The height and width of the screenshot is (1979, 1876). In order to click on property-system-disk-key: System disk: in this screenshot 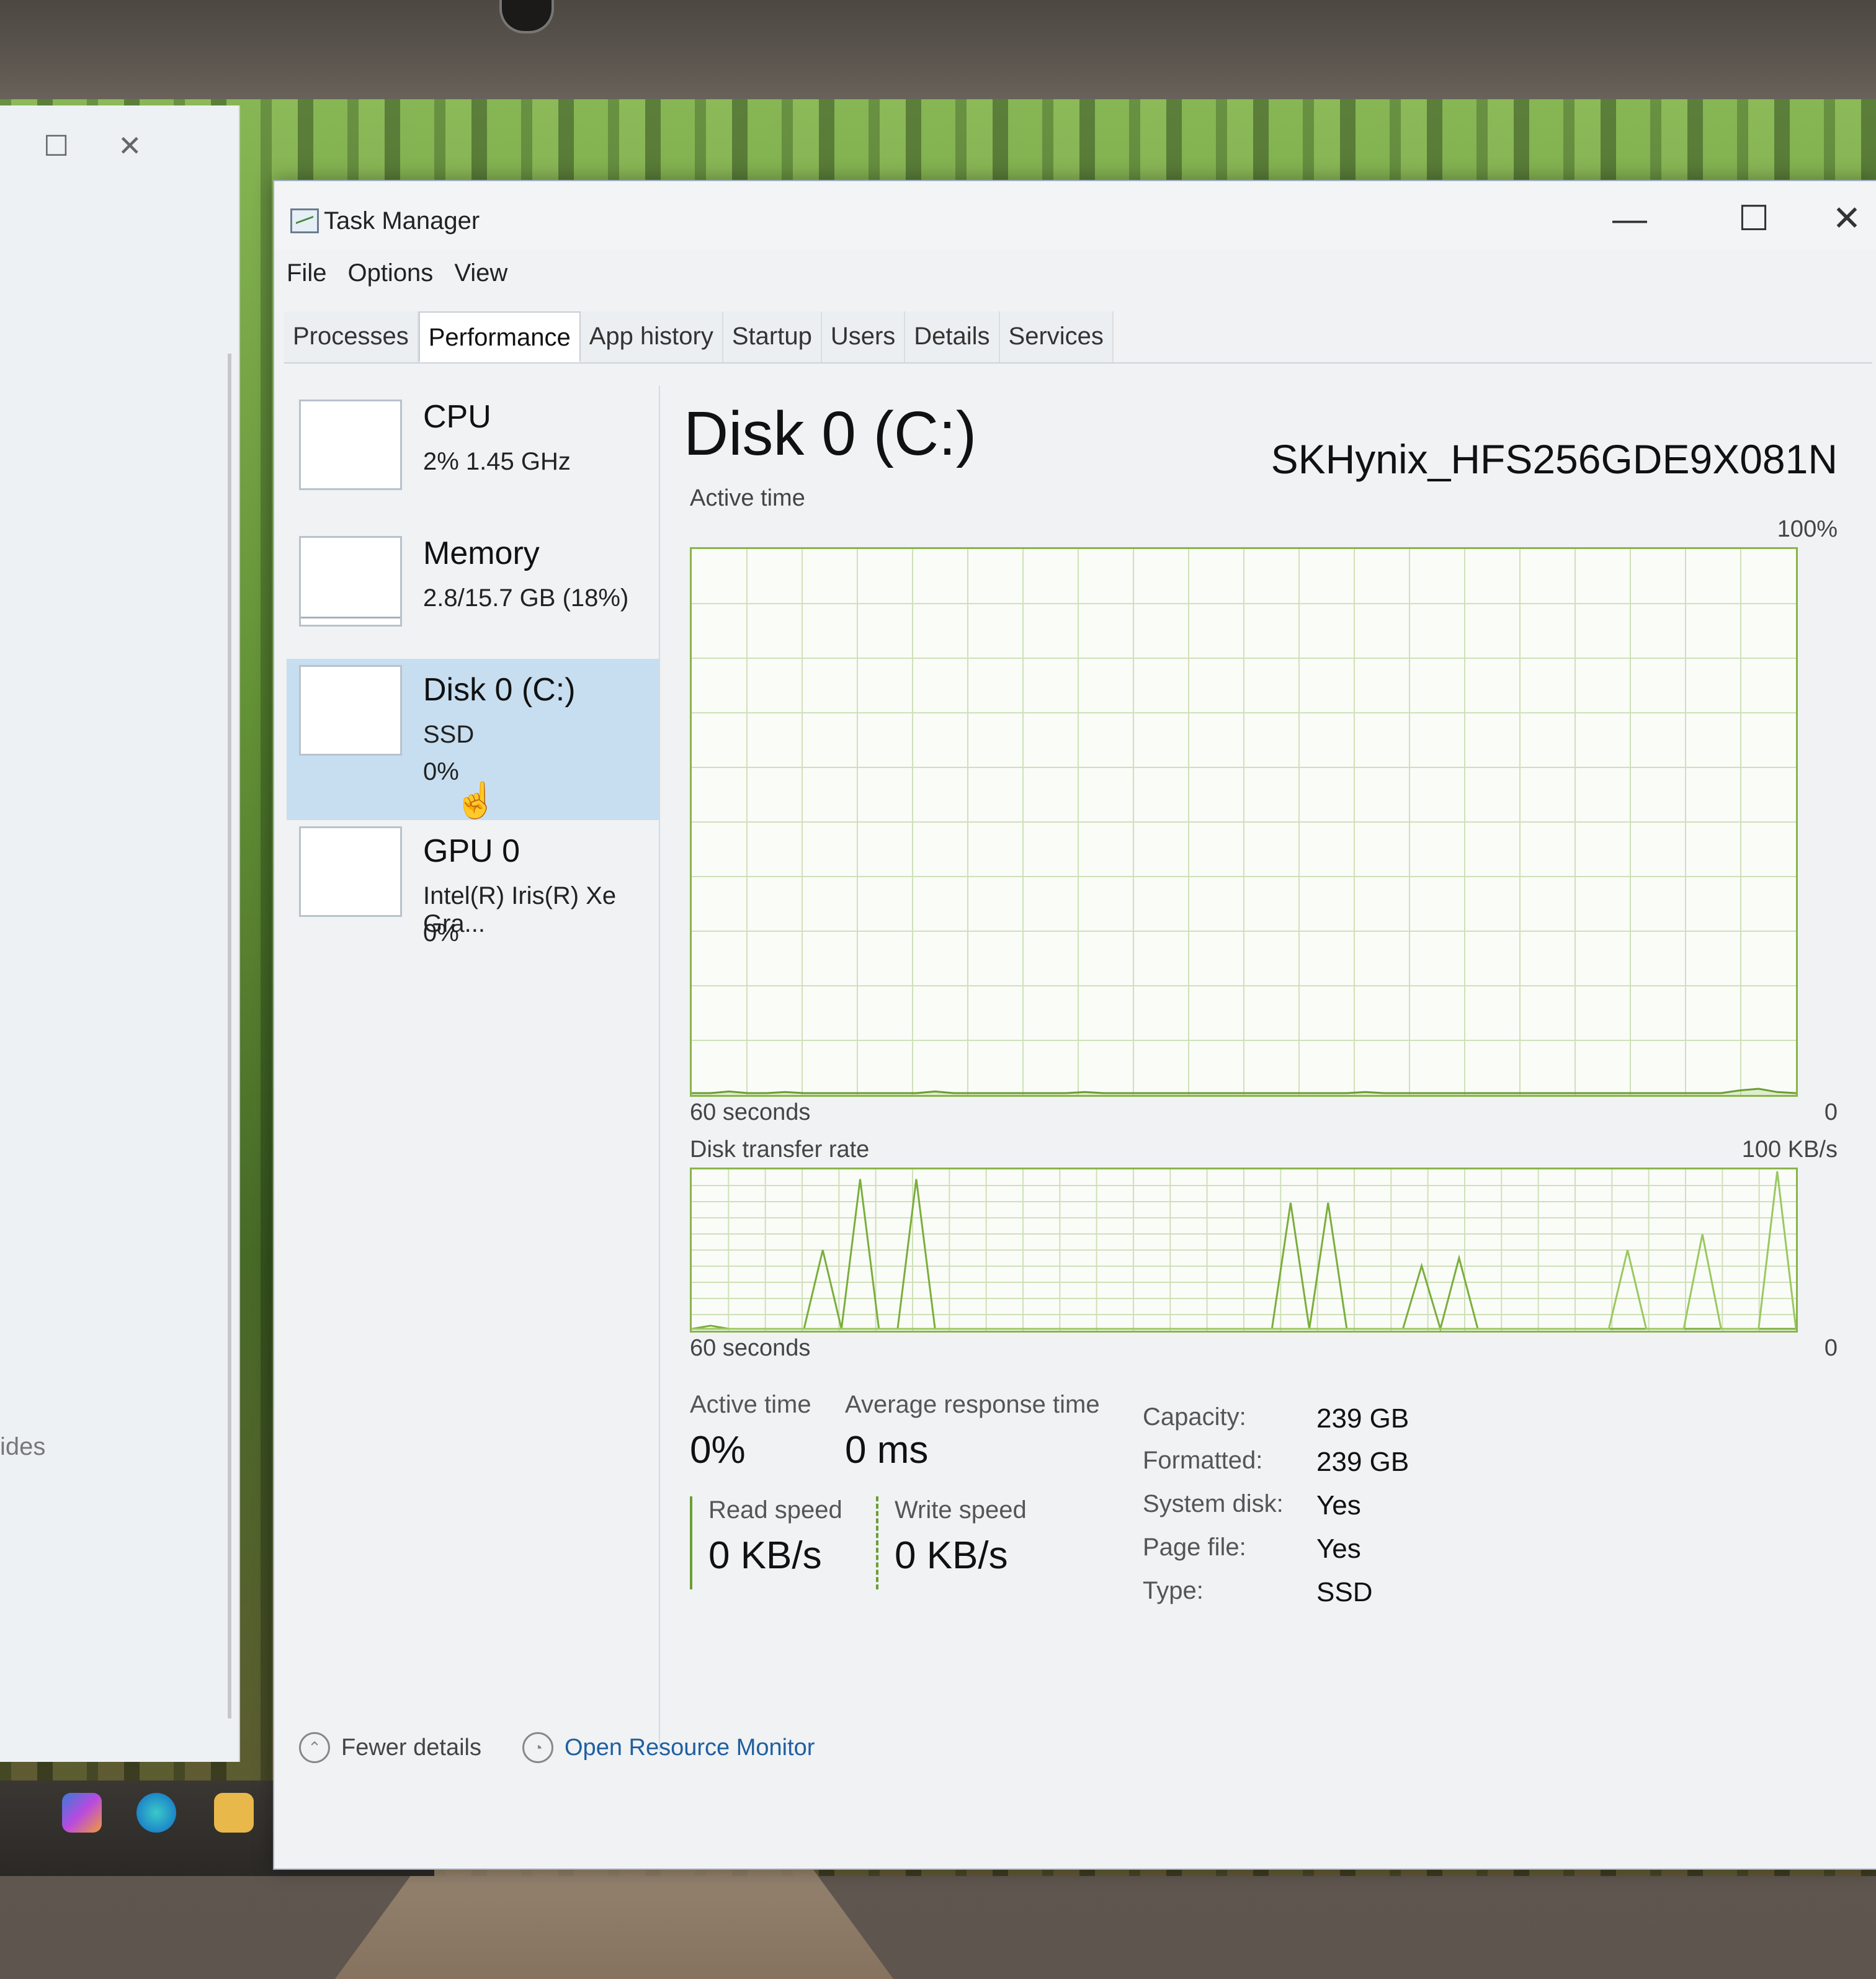, I will do `click(1213, 1503)`.